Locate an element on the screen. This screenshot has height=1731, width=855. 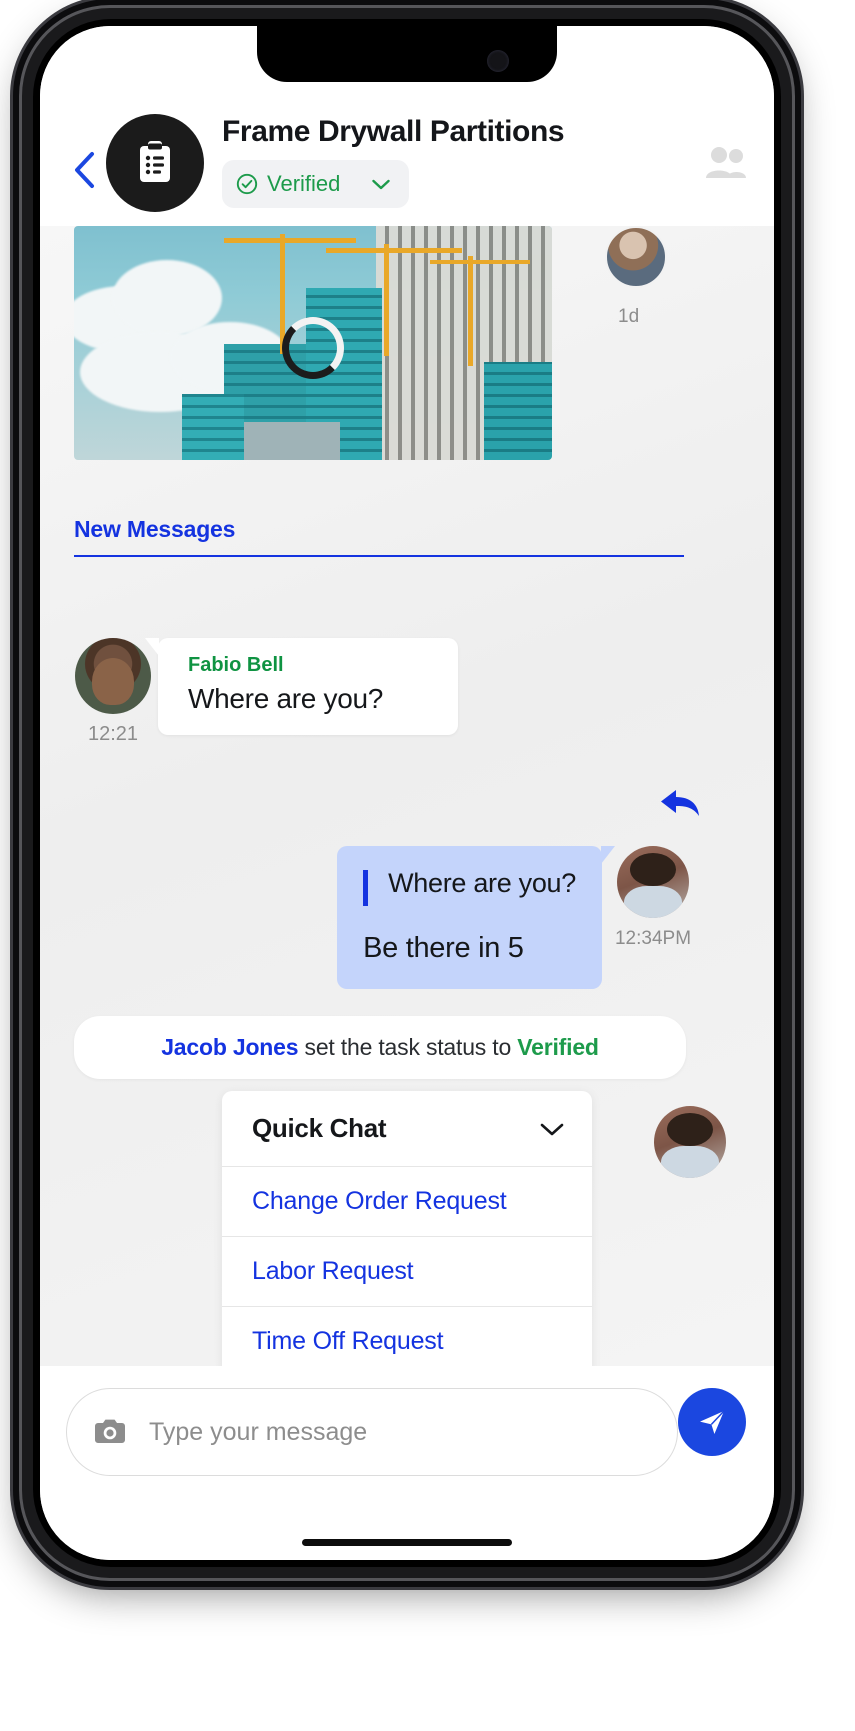
clipboard-icon is located at coordinates (155, 161).